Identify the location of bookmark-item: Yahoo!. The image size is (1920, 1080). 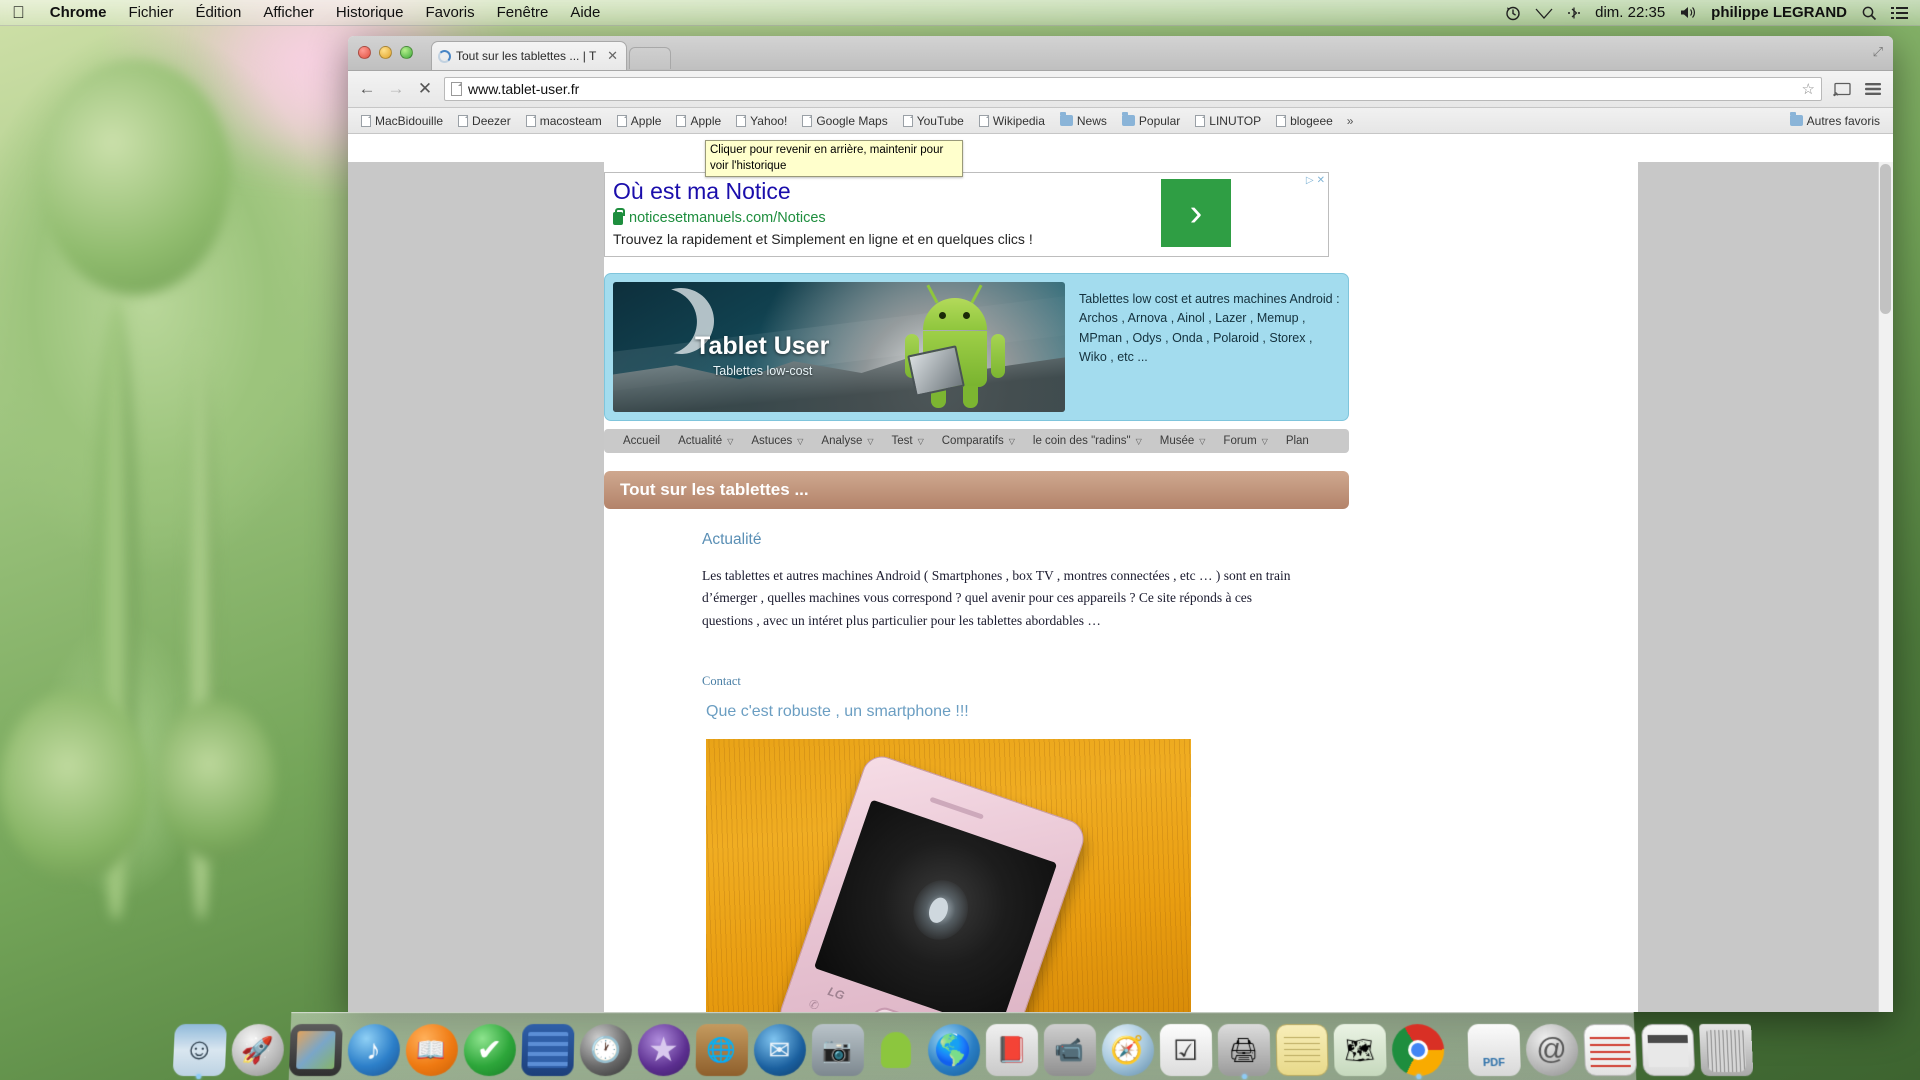
(761, 121).